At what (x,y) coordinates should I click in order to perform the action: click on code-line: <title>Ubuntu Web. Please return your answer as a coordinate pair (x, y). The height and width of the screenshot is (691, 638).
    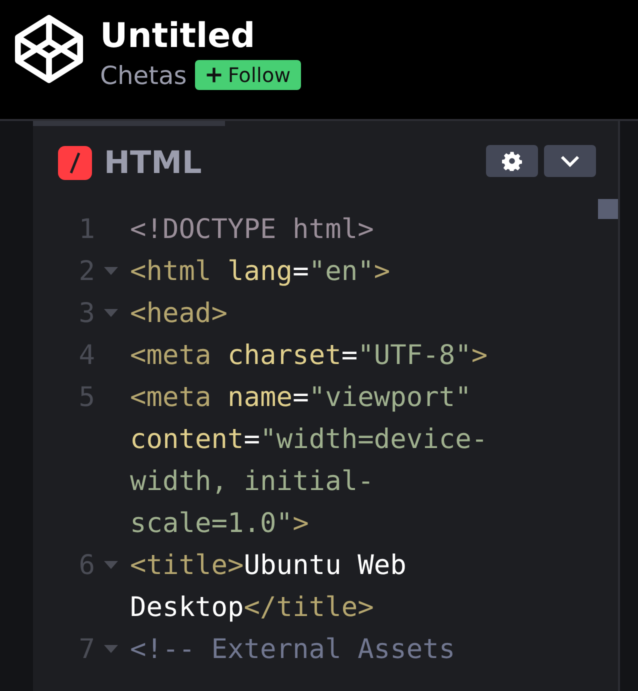
    Looking at the image, I should click on (268, 565).